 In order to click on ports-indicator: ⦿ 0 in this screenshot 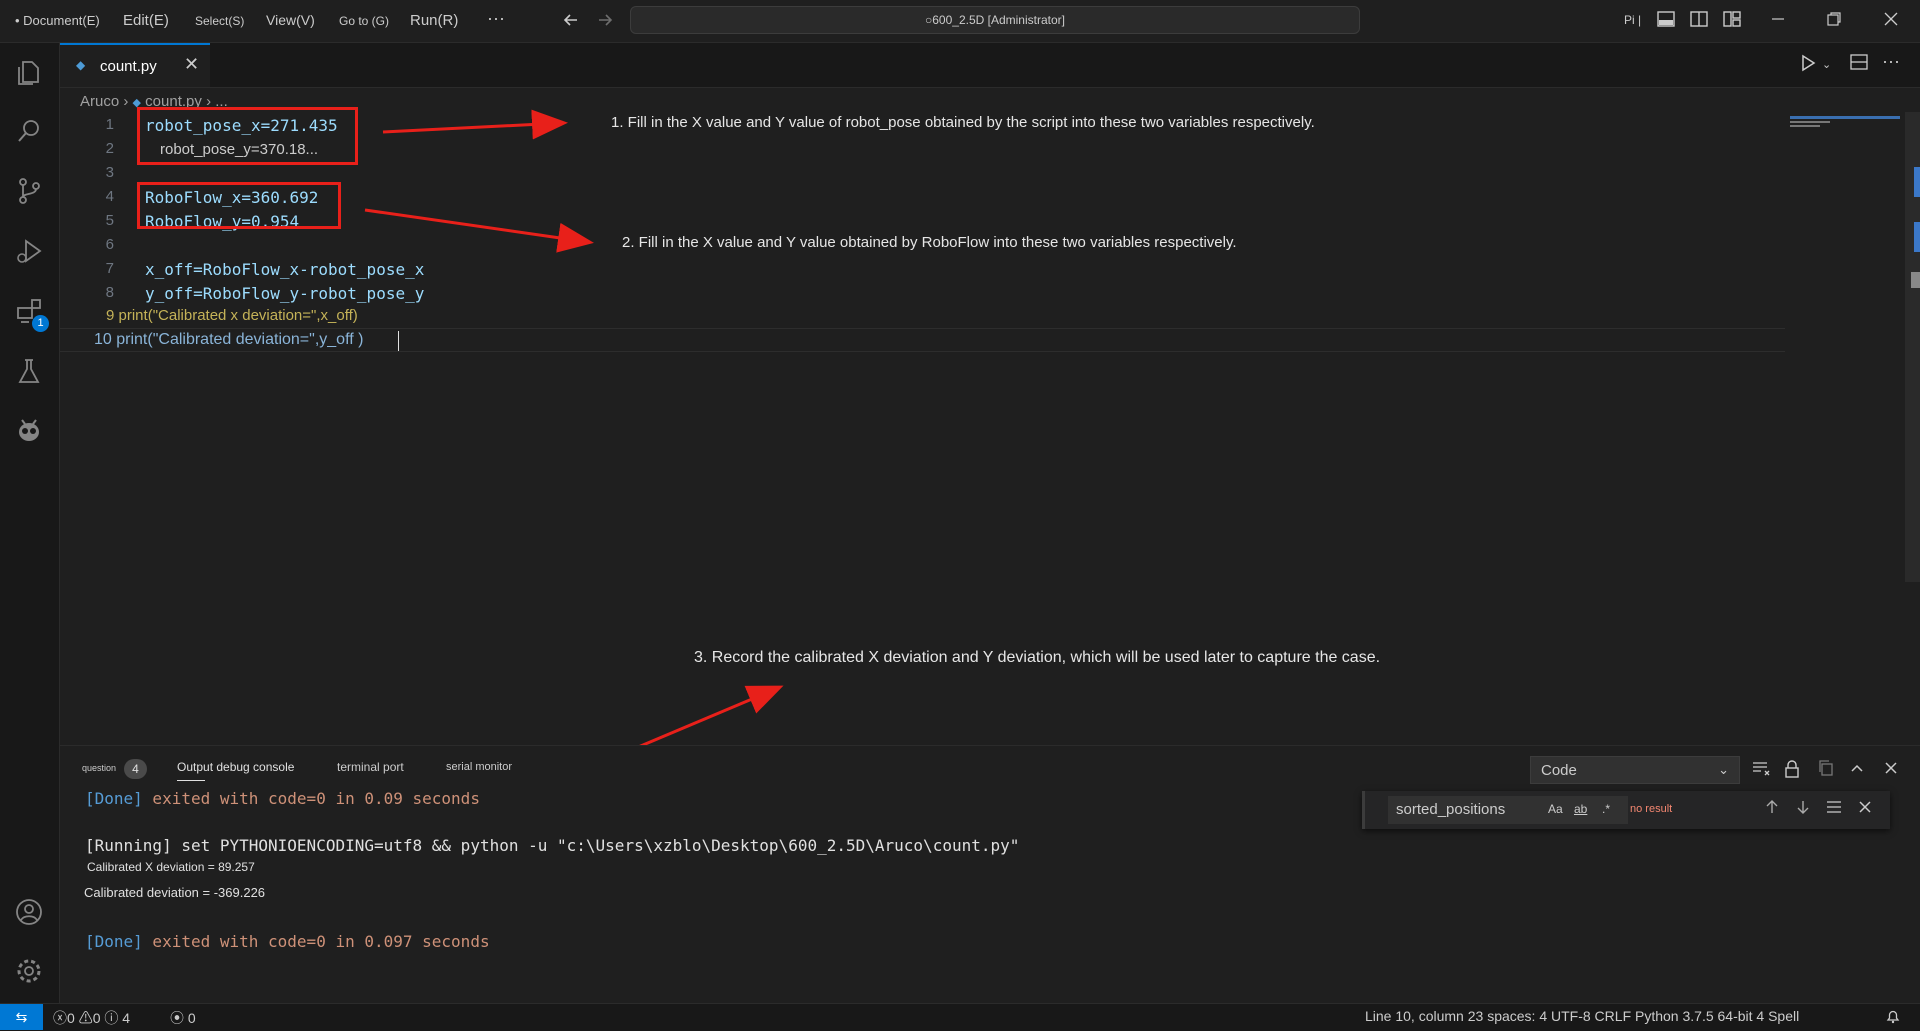, I will do `click(183, 1018)`.